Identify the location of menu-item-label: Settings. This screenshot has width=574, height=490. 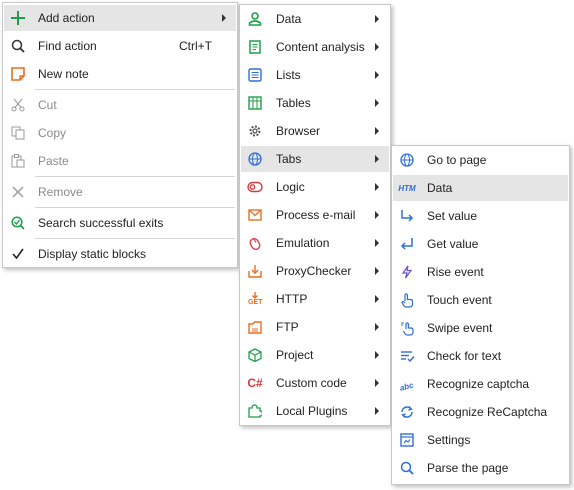
(449, 440).